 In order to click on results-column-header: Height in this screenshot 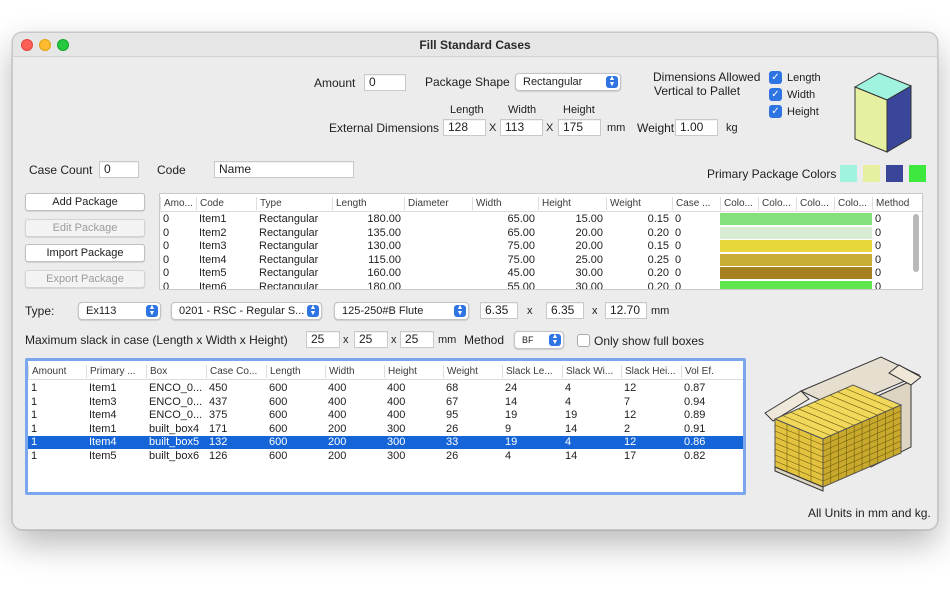, I will do `click(413, 371)`.